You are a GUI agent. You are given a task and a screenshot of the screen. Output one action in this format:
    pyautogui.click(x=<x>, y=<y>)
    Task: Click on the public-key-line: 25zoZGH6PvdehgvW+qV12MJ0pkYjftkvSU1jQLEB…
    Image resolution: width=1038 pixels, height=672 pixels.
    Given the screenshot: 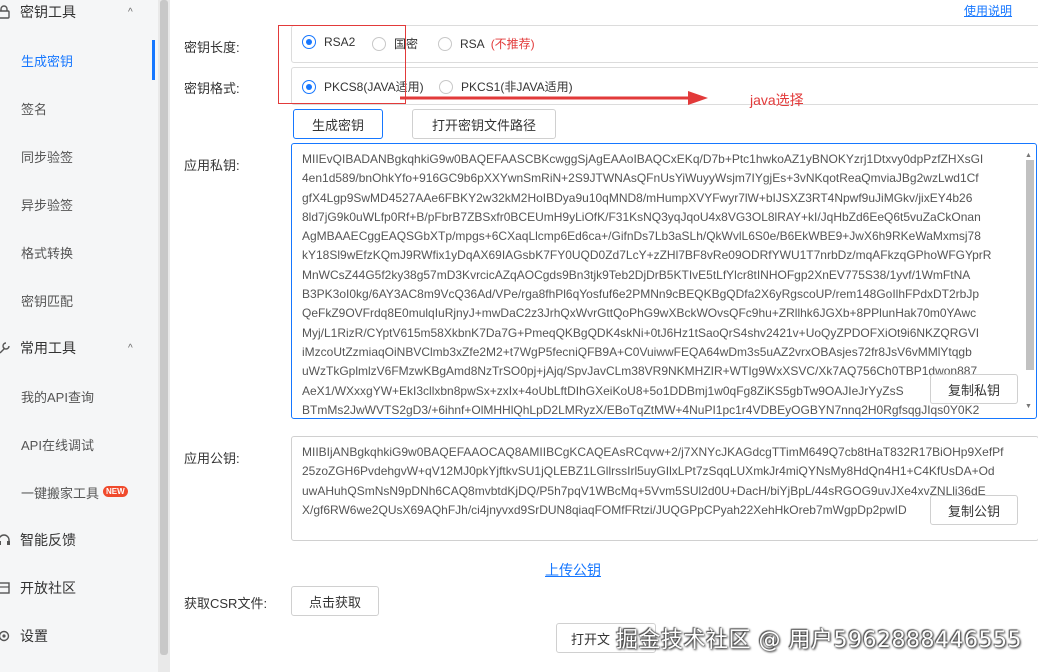 What is the action you would take?
    pyautogui.click(x=648, y=471)
    